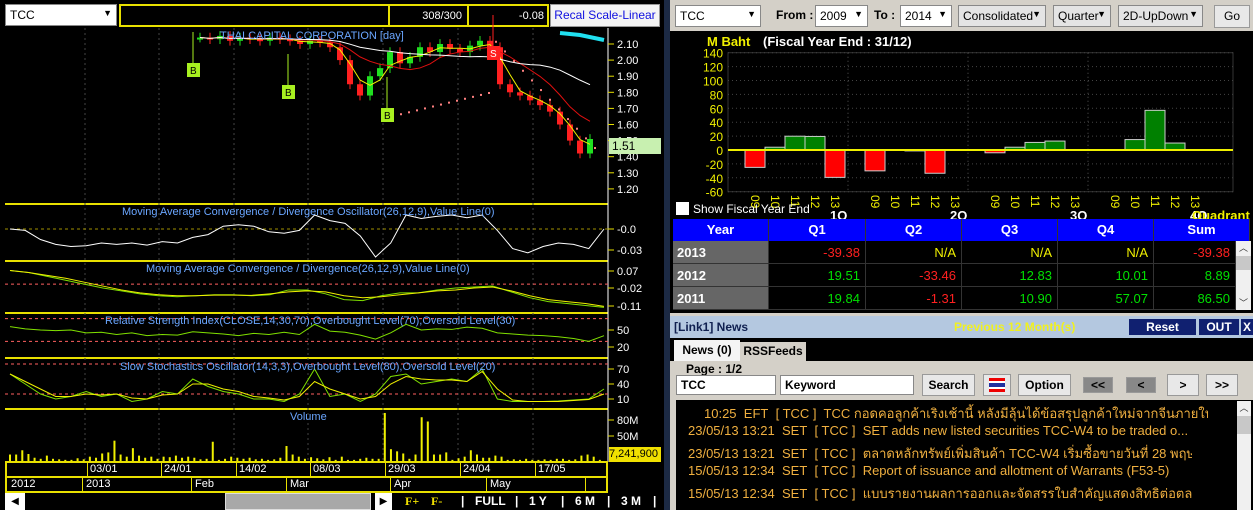 The width and height of the screenshot is (1253, 510). Describe the element at coordinates (623, 385) in the screenshot. I see `stoch-tick-label: 40` at that location.